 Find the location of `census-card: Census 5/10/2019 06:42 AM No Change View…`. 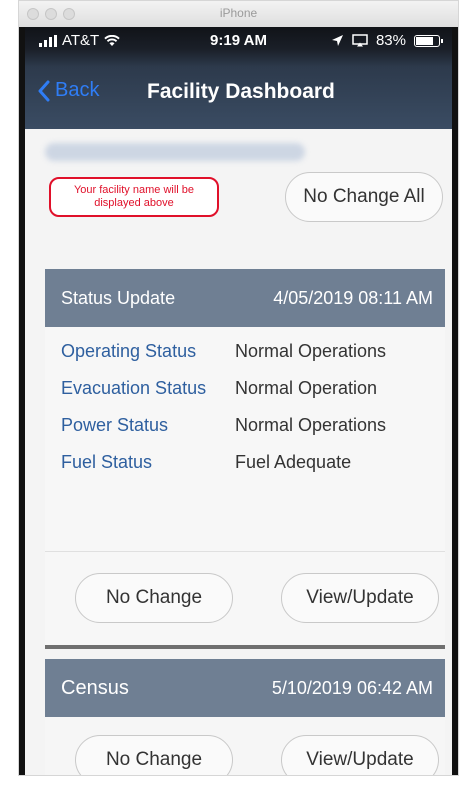

census-card: Census 5/10/2019 06:42 AM No Change View… is located at coordinates (245, 717).